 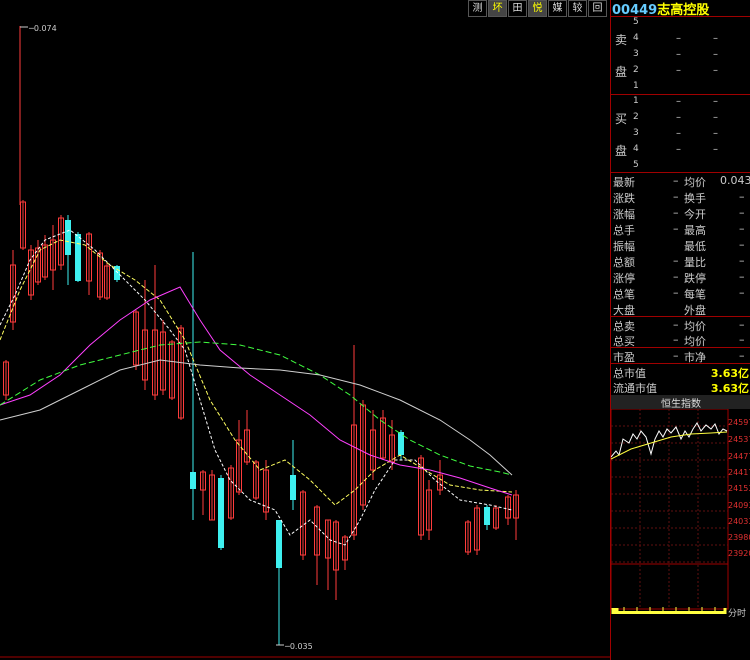 I want to click on sell-level: 3, so click(x=636, y=54).